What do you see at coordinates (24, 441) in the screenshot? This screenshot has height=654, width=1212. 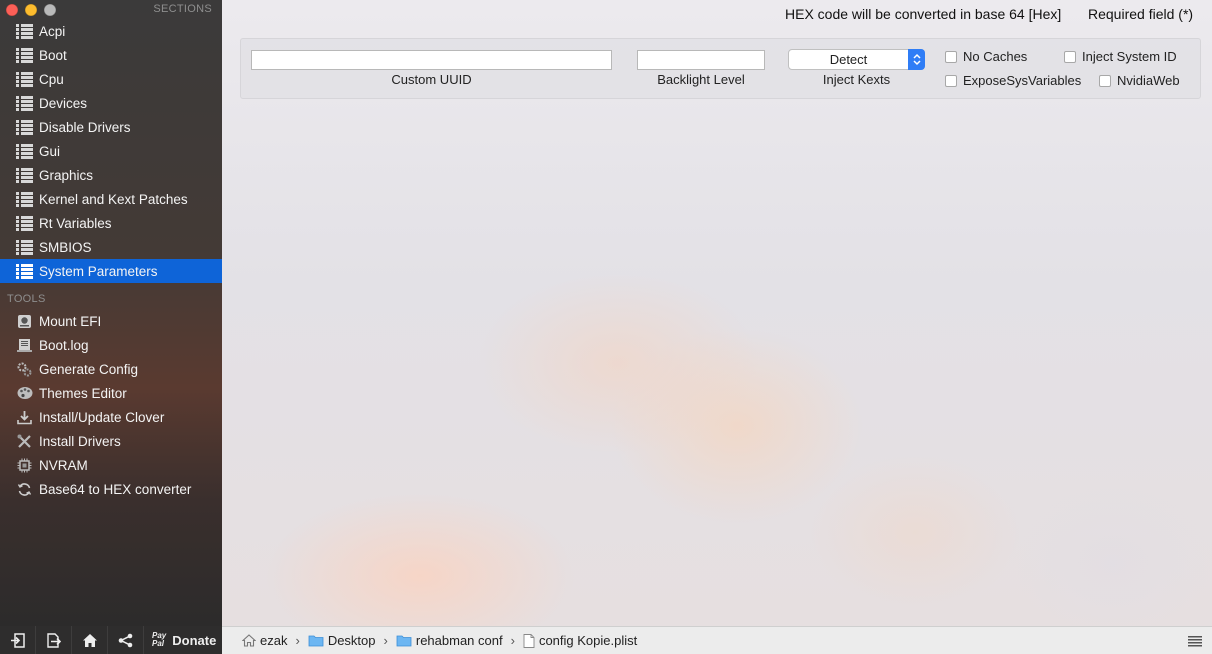 I see `tools-icon` at bounding box center [24, 441].